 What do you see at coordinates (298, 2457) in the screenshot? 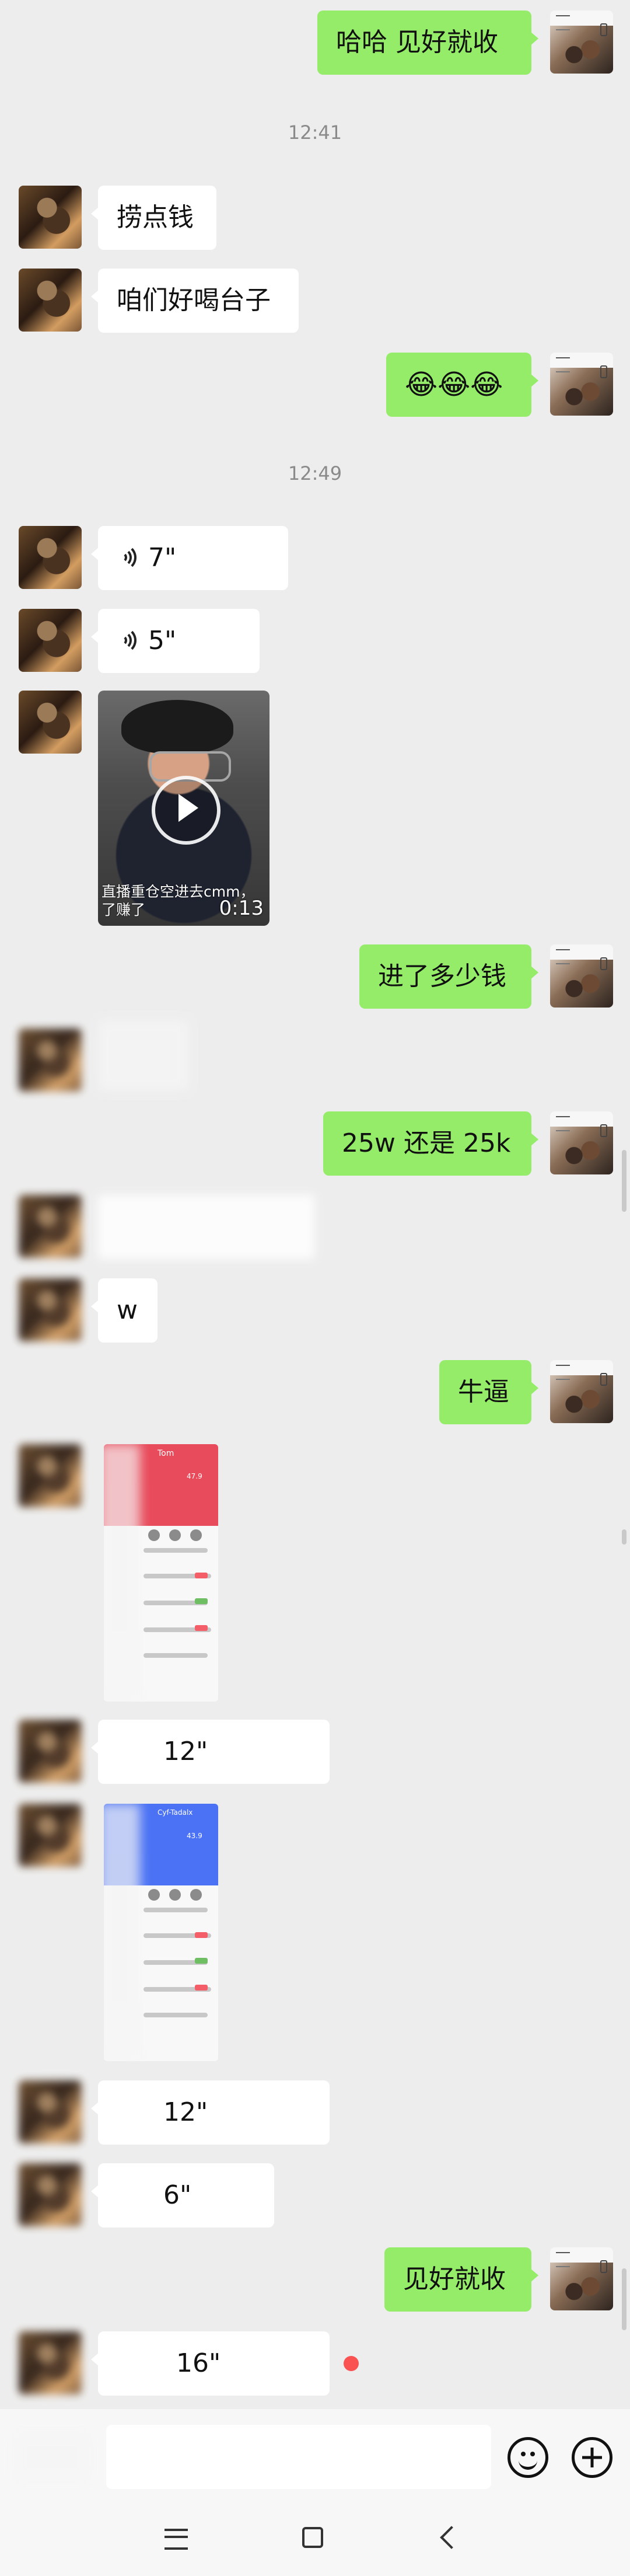
I see `message-input` at bounding box center [298, 2457].